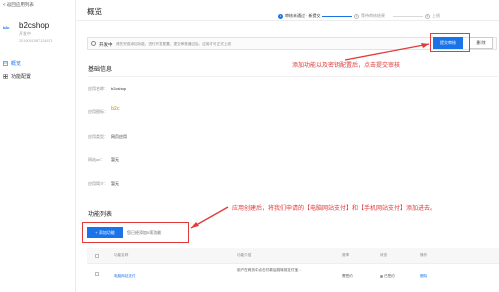 The height and width of the screenshot is (292, 499). What do you see at coordinates (100, 215) in the screenshot?
I see `function-list-title: 功能列表` at bounding box center [100, 215].